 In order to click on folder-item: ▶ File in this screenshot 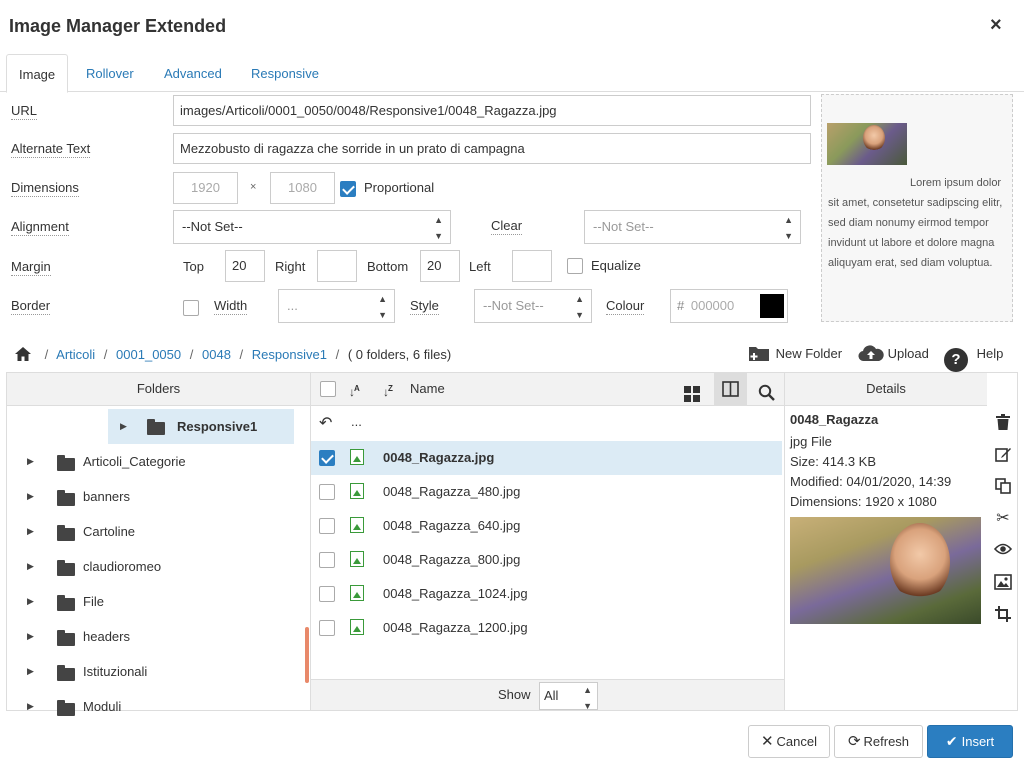, I will do `click(152, 601)`.